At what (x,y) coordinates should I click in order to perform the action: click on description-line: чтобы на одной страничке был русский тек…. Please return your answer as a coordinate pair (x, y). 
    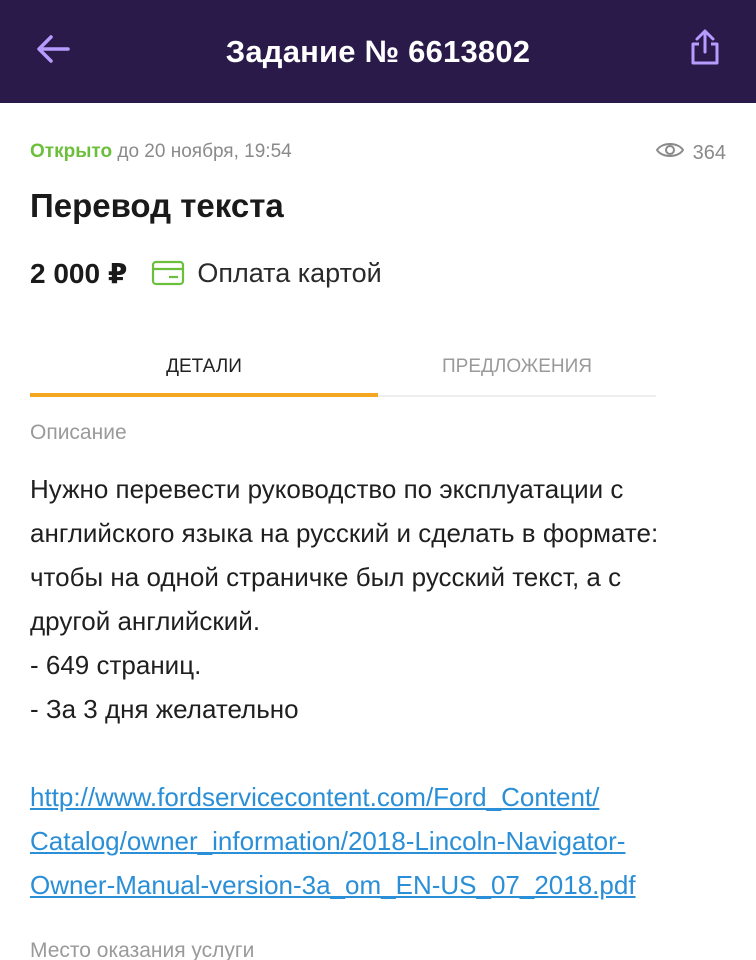
    Looking at the image, I should click on (326, 577).